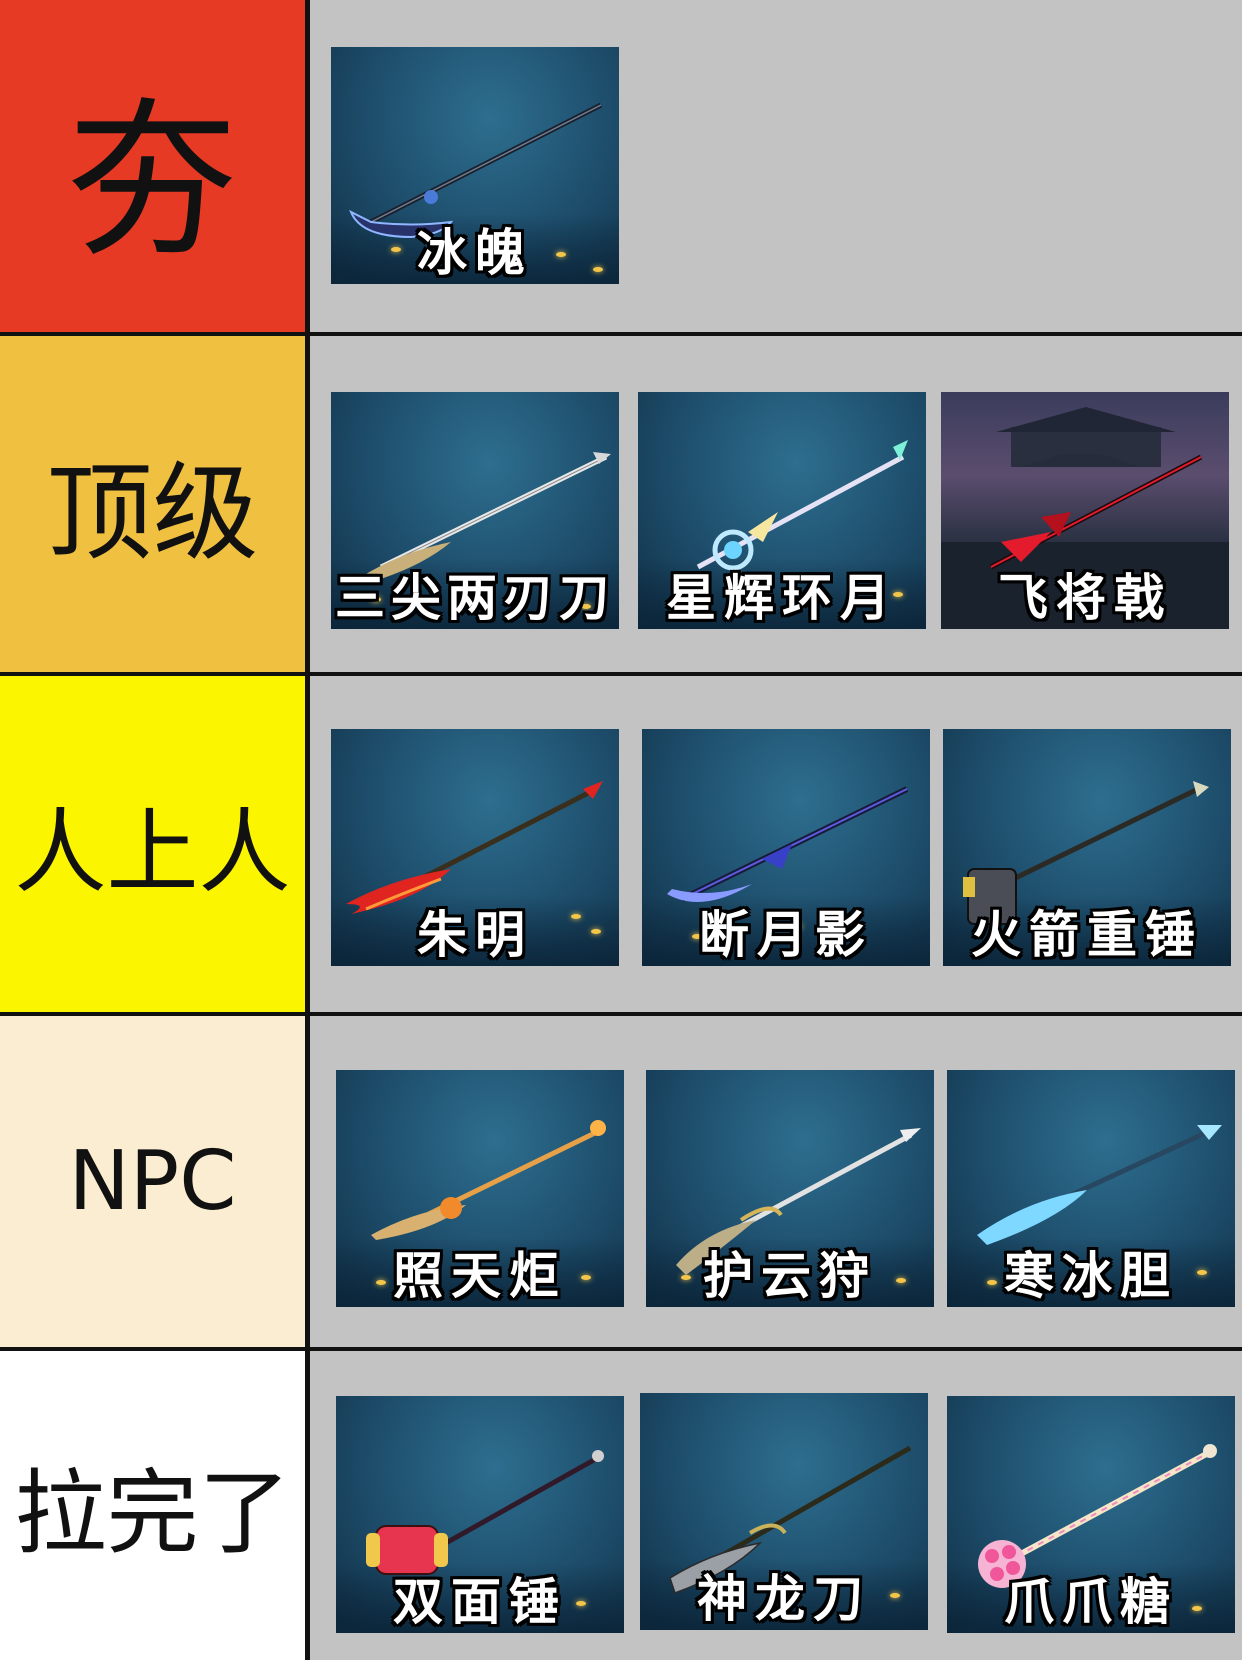 Image resolution: width=1242 pixels, height=1660 pixels. What do you see at coordinates (1087, 847) in the screenshot?
I see `weapon-card: 火箭重锤` at bounding box center [1087, 847].